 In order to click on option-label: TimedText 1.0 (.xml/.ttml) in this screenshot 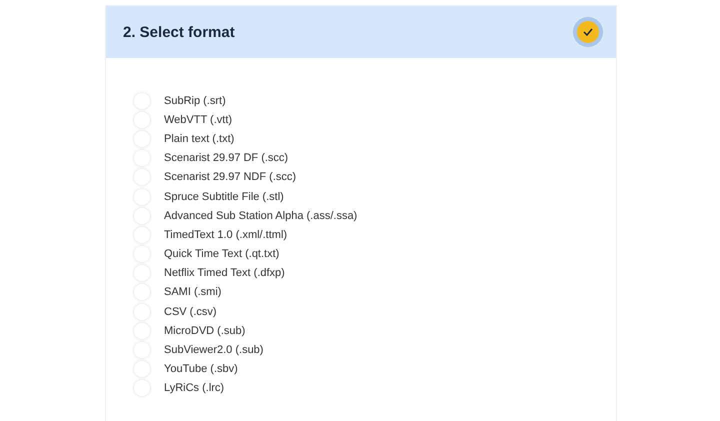, I will do `click(226, 234)`.